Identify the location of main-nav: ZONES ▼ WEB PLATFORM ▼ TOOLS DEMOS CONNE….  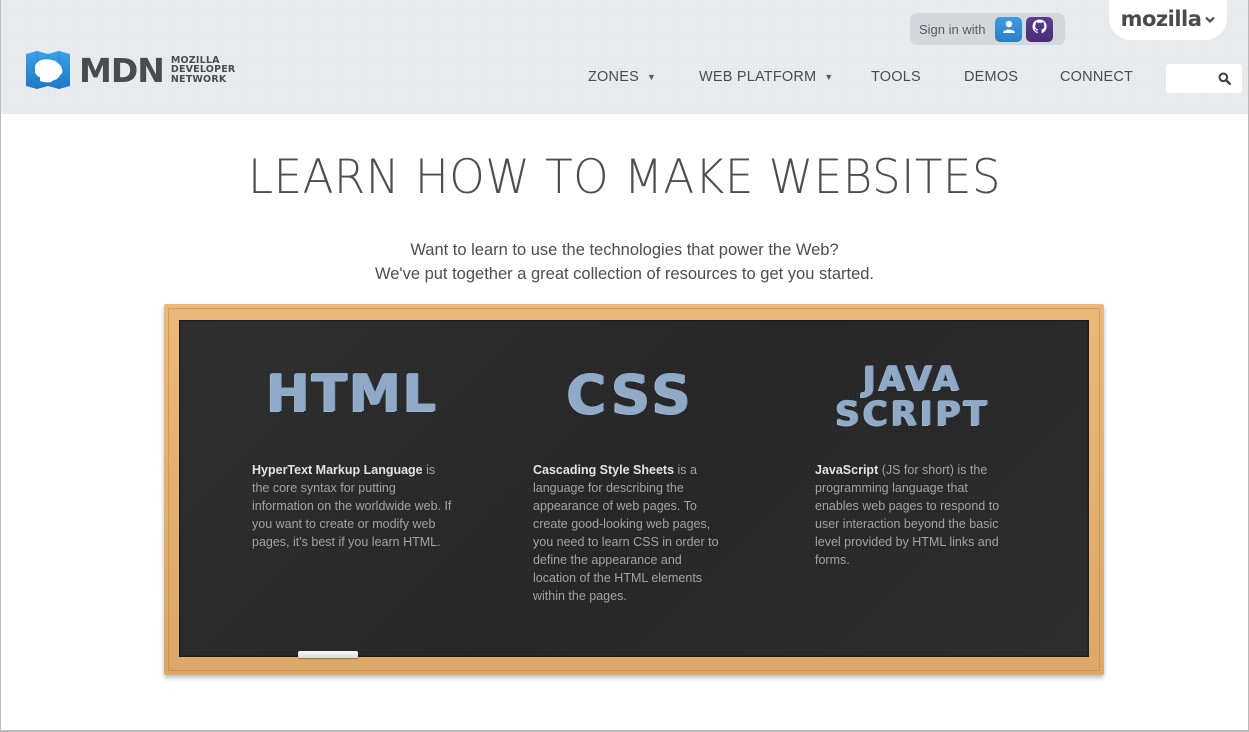
(624, 79).